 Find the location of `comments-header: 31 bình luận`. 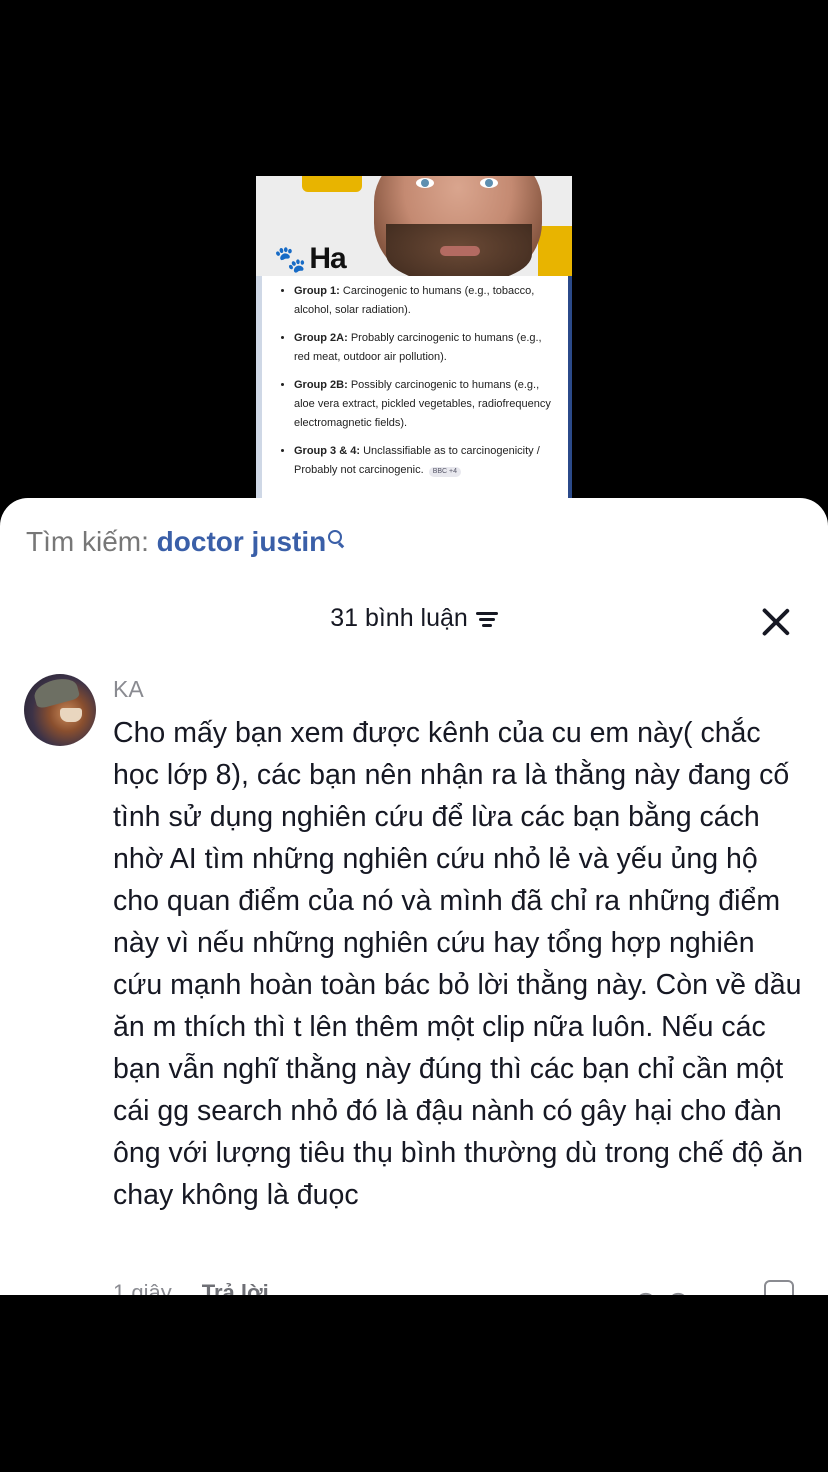

comments-header: 31 bình luận is located at coordinates (414, 624).